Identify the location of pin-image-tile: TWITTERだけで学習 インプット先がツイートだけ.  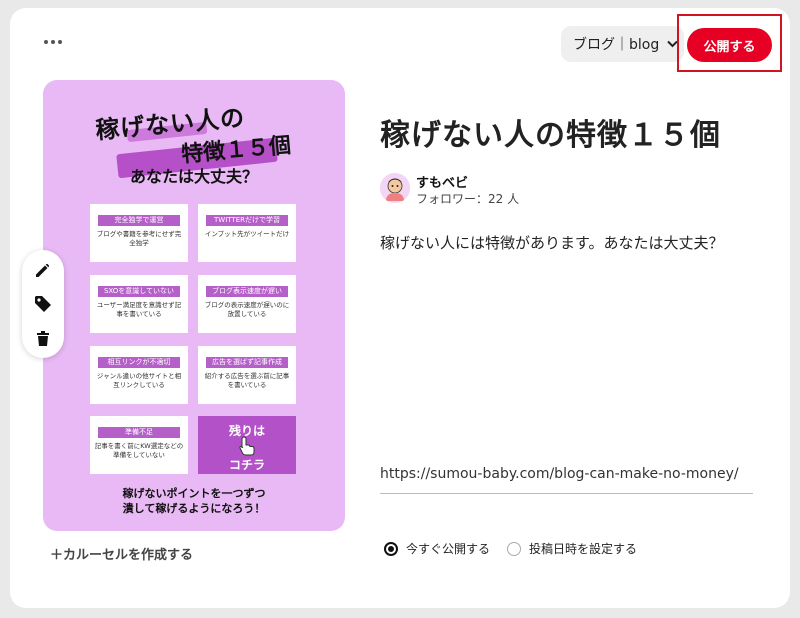
(247, 233).